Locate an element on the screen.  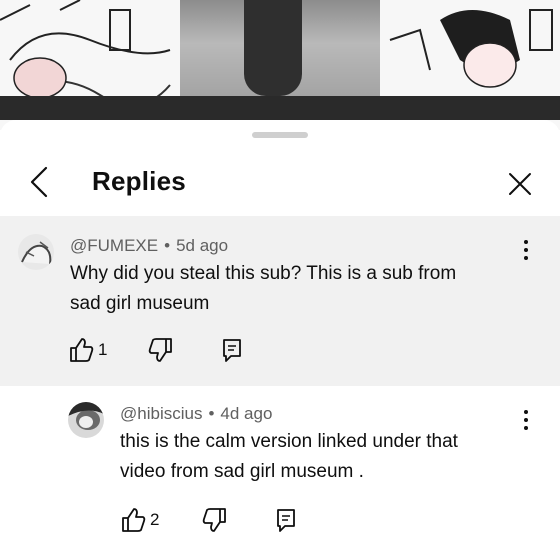
close-button is located at coordinates (520, 184).